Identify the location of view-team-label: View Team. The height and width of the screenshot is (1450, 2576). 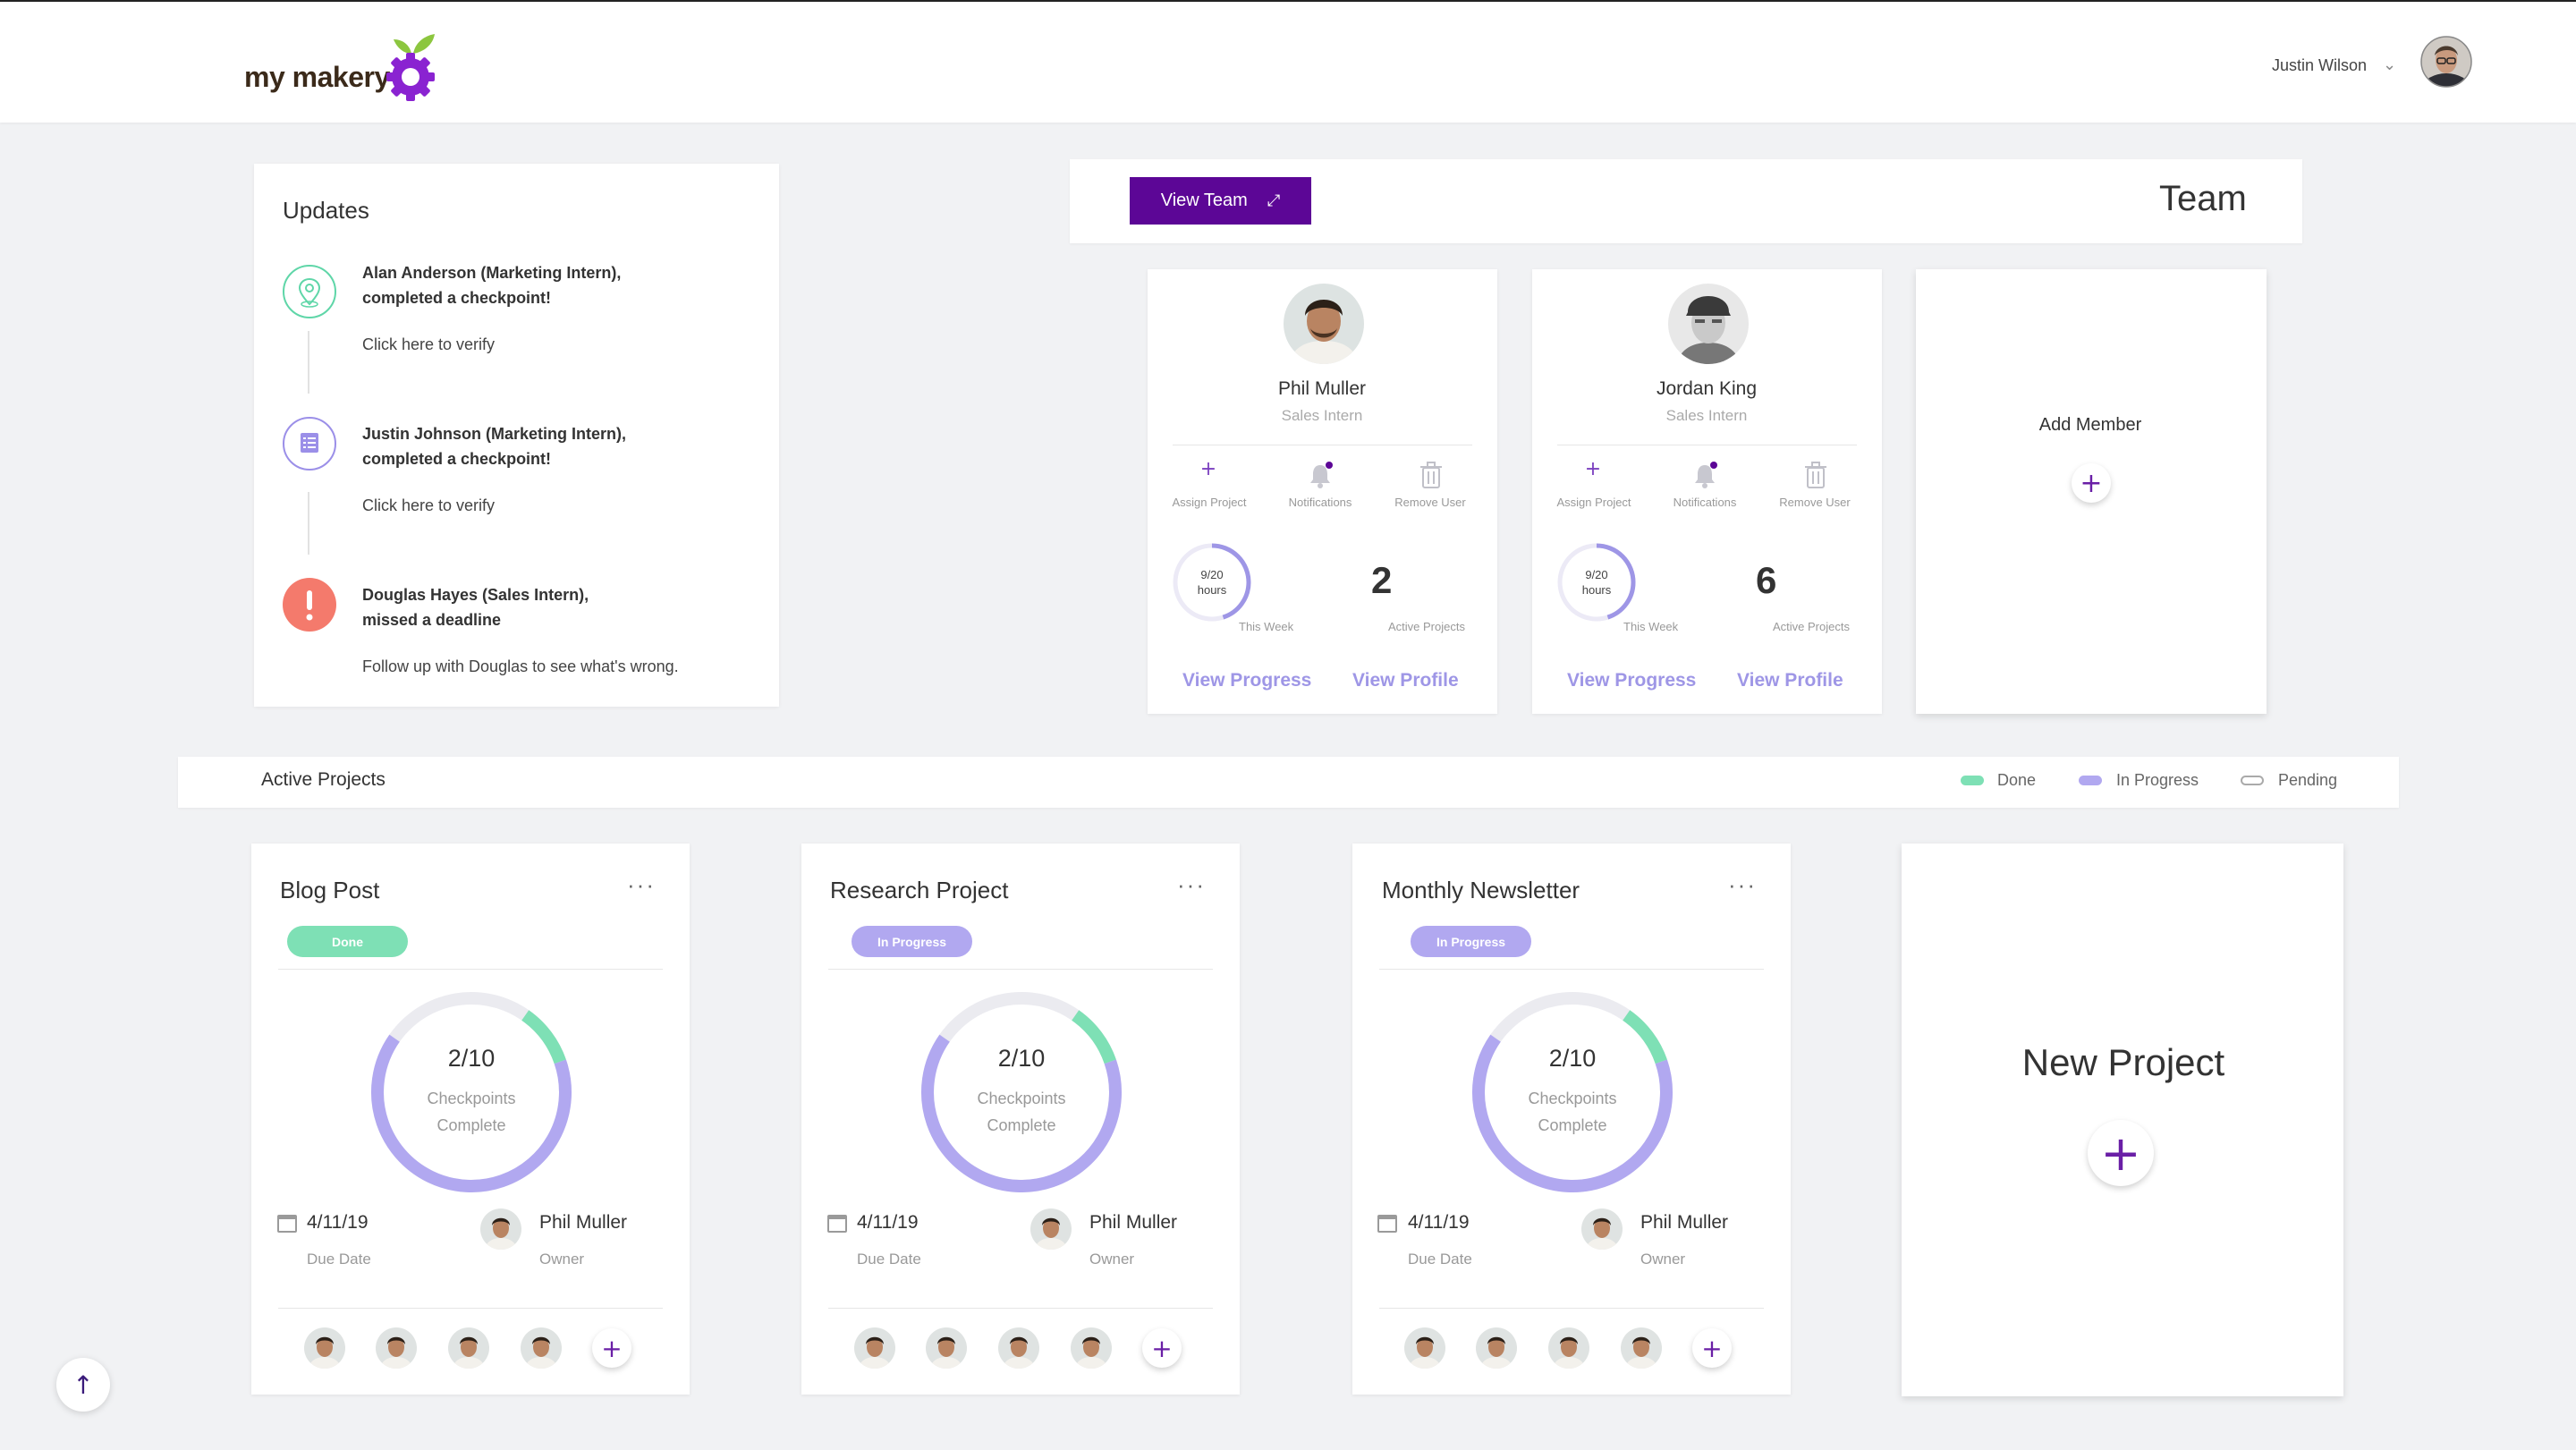
(1204, 200).